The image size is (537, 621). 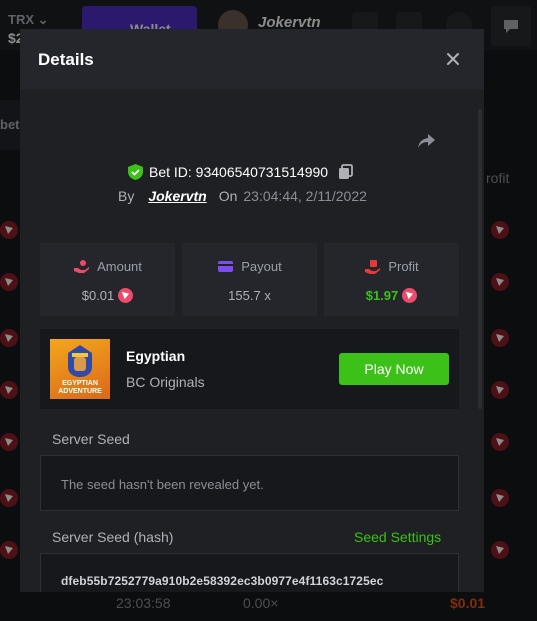 What do you see at coordinates (91, 439) in the screenshot?
I see `server-seed-label: Server Seed` at bounding box center [91, 439].